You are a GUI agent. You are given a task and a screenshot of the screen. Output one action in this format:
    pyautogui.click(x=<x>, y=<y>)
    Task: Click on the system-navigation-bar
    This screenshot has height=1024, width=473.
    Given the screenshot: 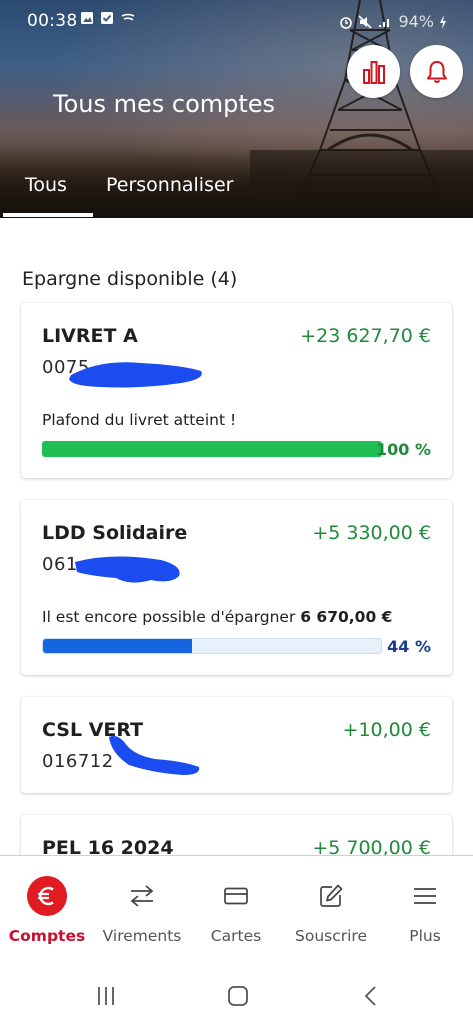 What is the action you would take?
    pyautogui.click(x=236, y=995)
    